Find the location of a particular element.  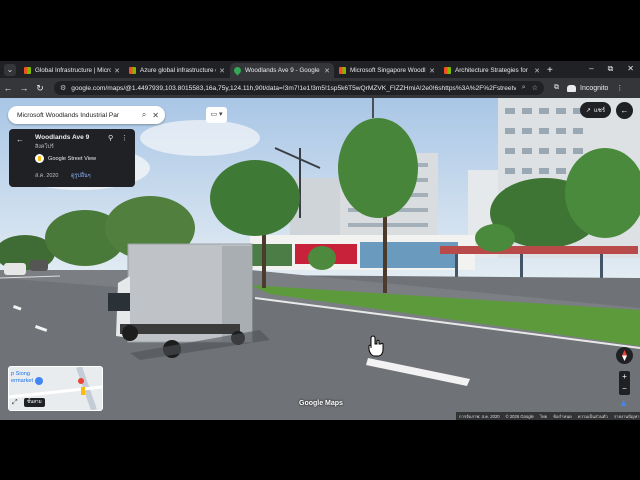

tab-architecture-strategies: Architecture Strategies for ✕ is located at coordinates (492, 70).